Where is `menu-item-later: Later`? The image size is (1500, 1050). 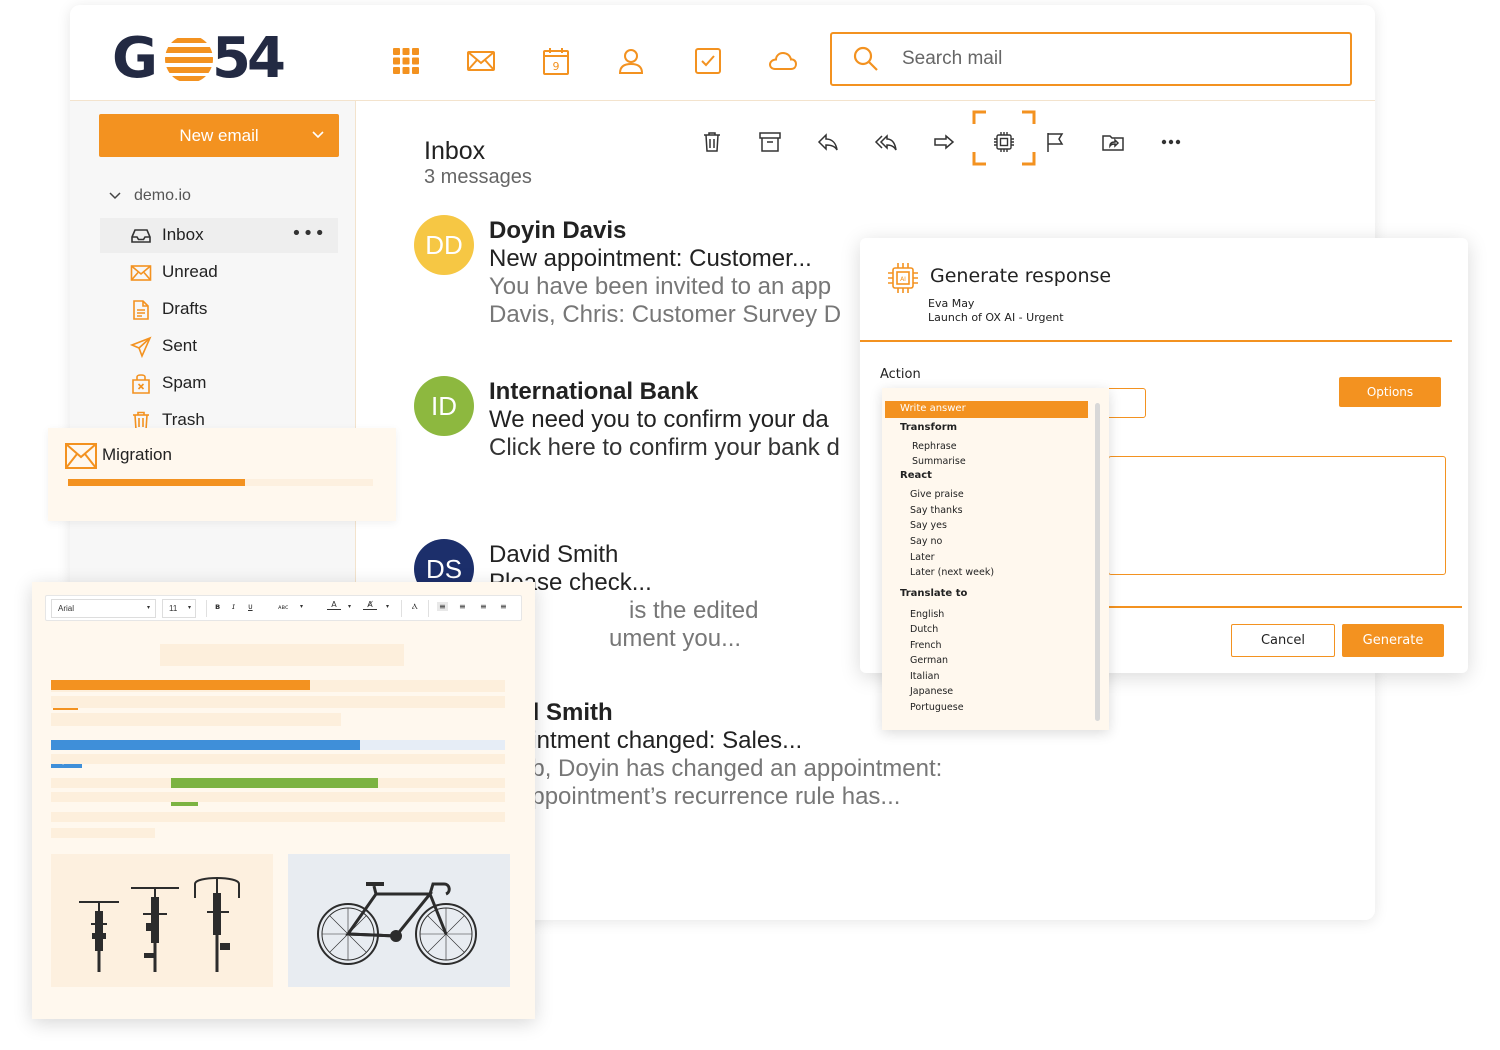 menu-item-later: Later is located at coordinates (922, 557).